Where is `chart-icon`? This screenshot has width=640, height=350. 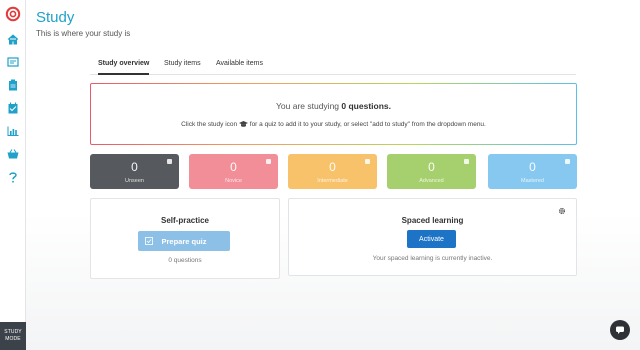
chart-icon is located at coordinates (13, 131).